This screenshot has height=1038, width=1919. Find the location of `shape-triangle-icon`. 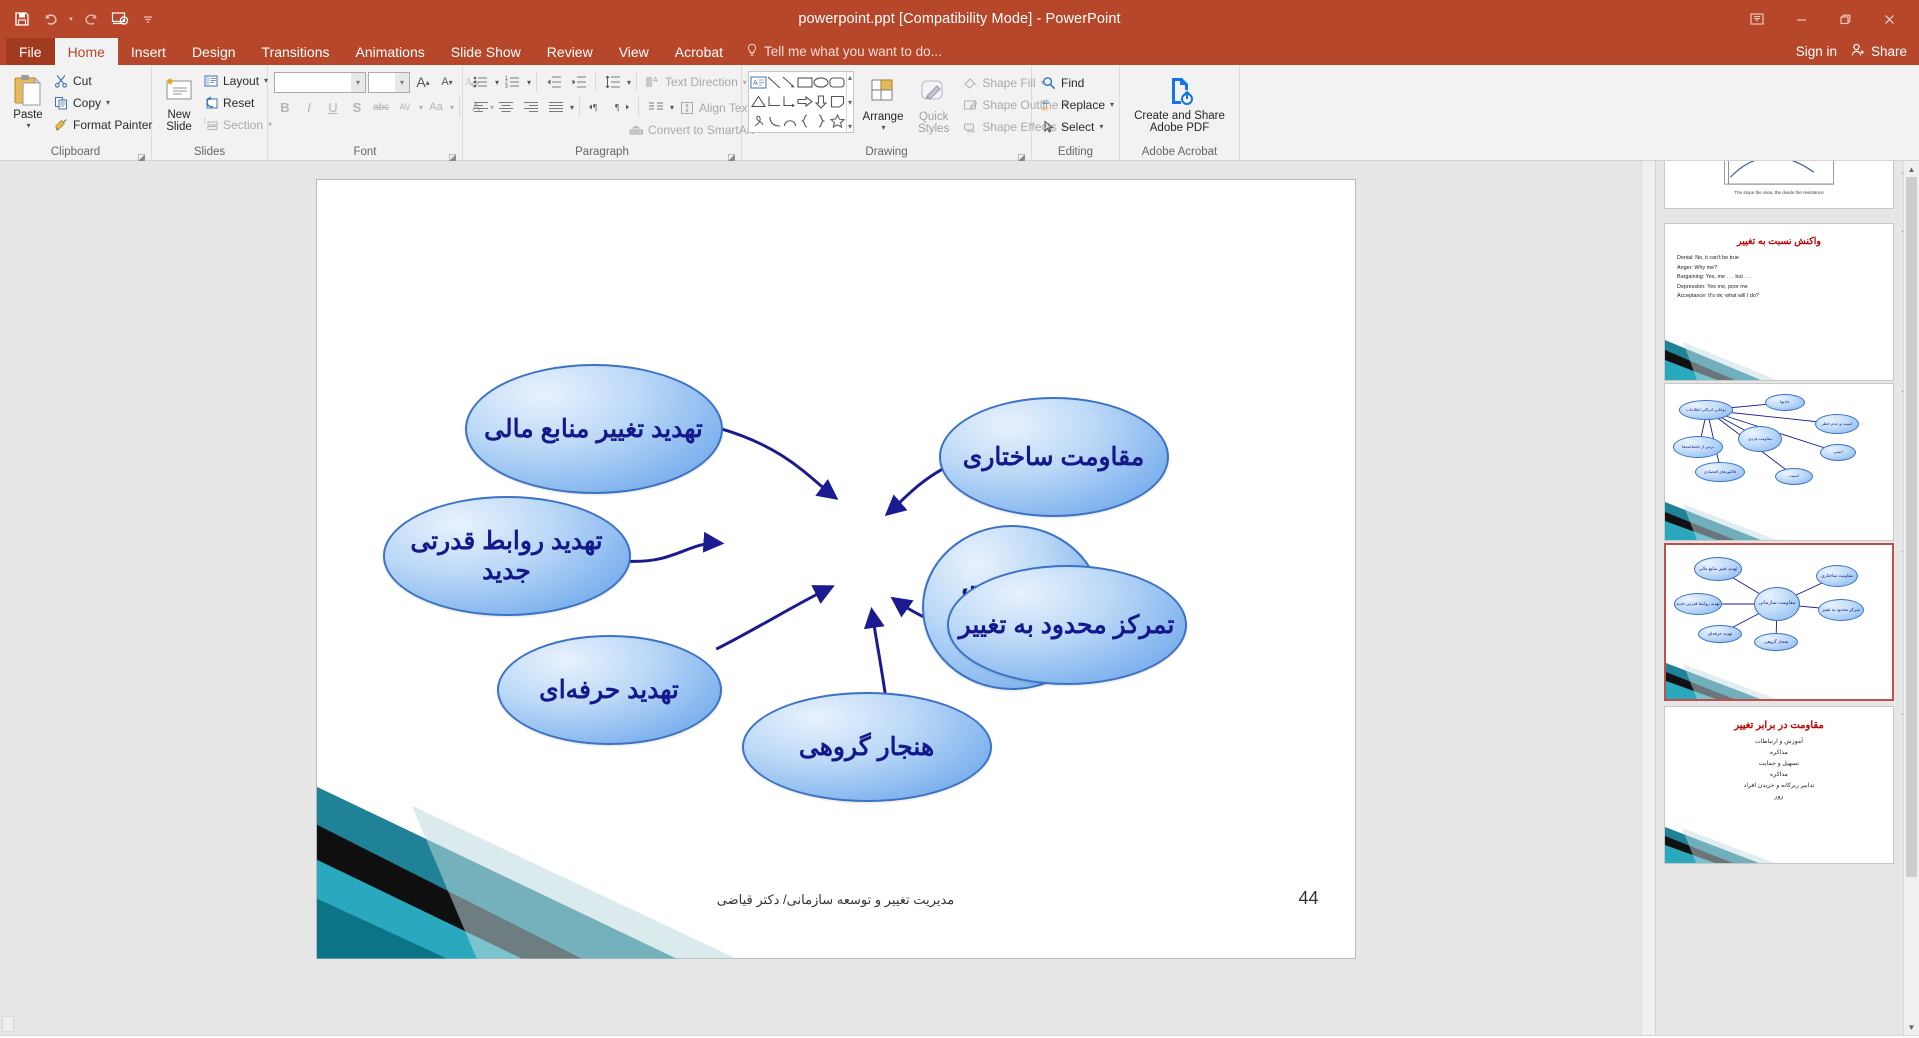

shape-triangle-icon is located at coordinates (758, 101).